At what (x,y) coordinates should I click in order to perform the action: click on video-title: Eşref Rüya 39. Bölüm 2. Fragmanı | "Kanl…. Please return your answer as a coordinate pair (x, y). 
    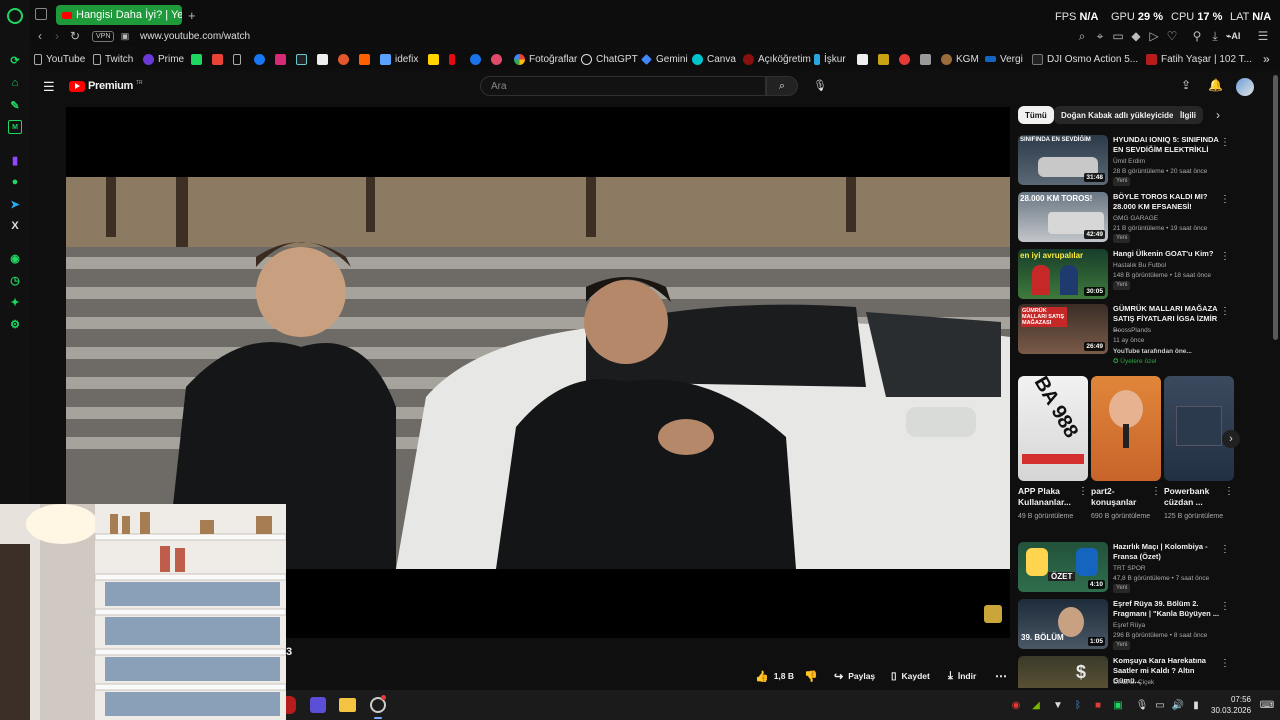
    Looking at the image, I should click on (1168, 609).